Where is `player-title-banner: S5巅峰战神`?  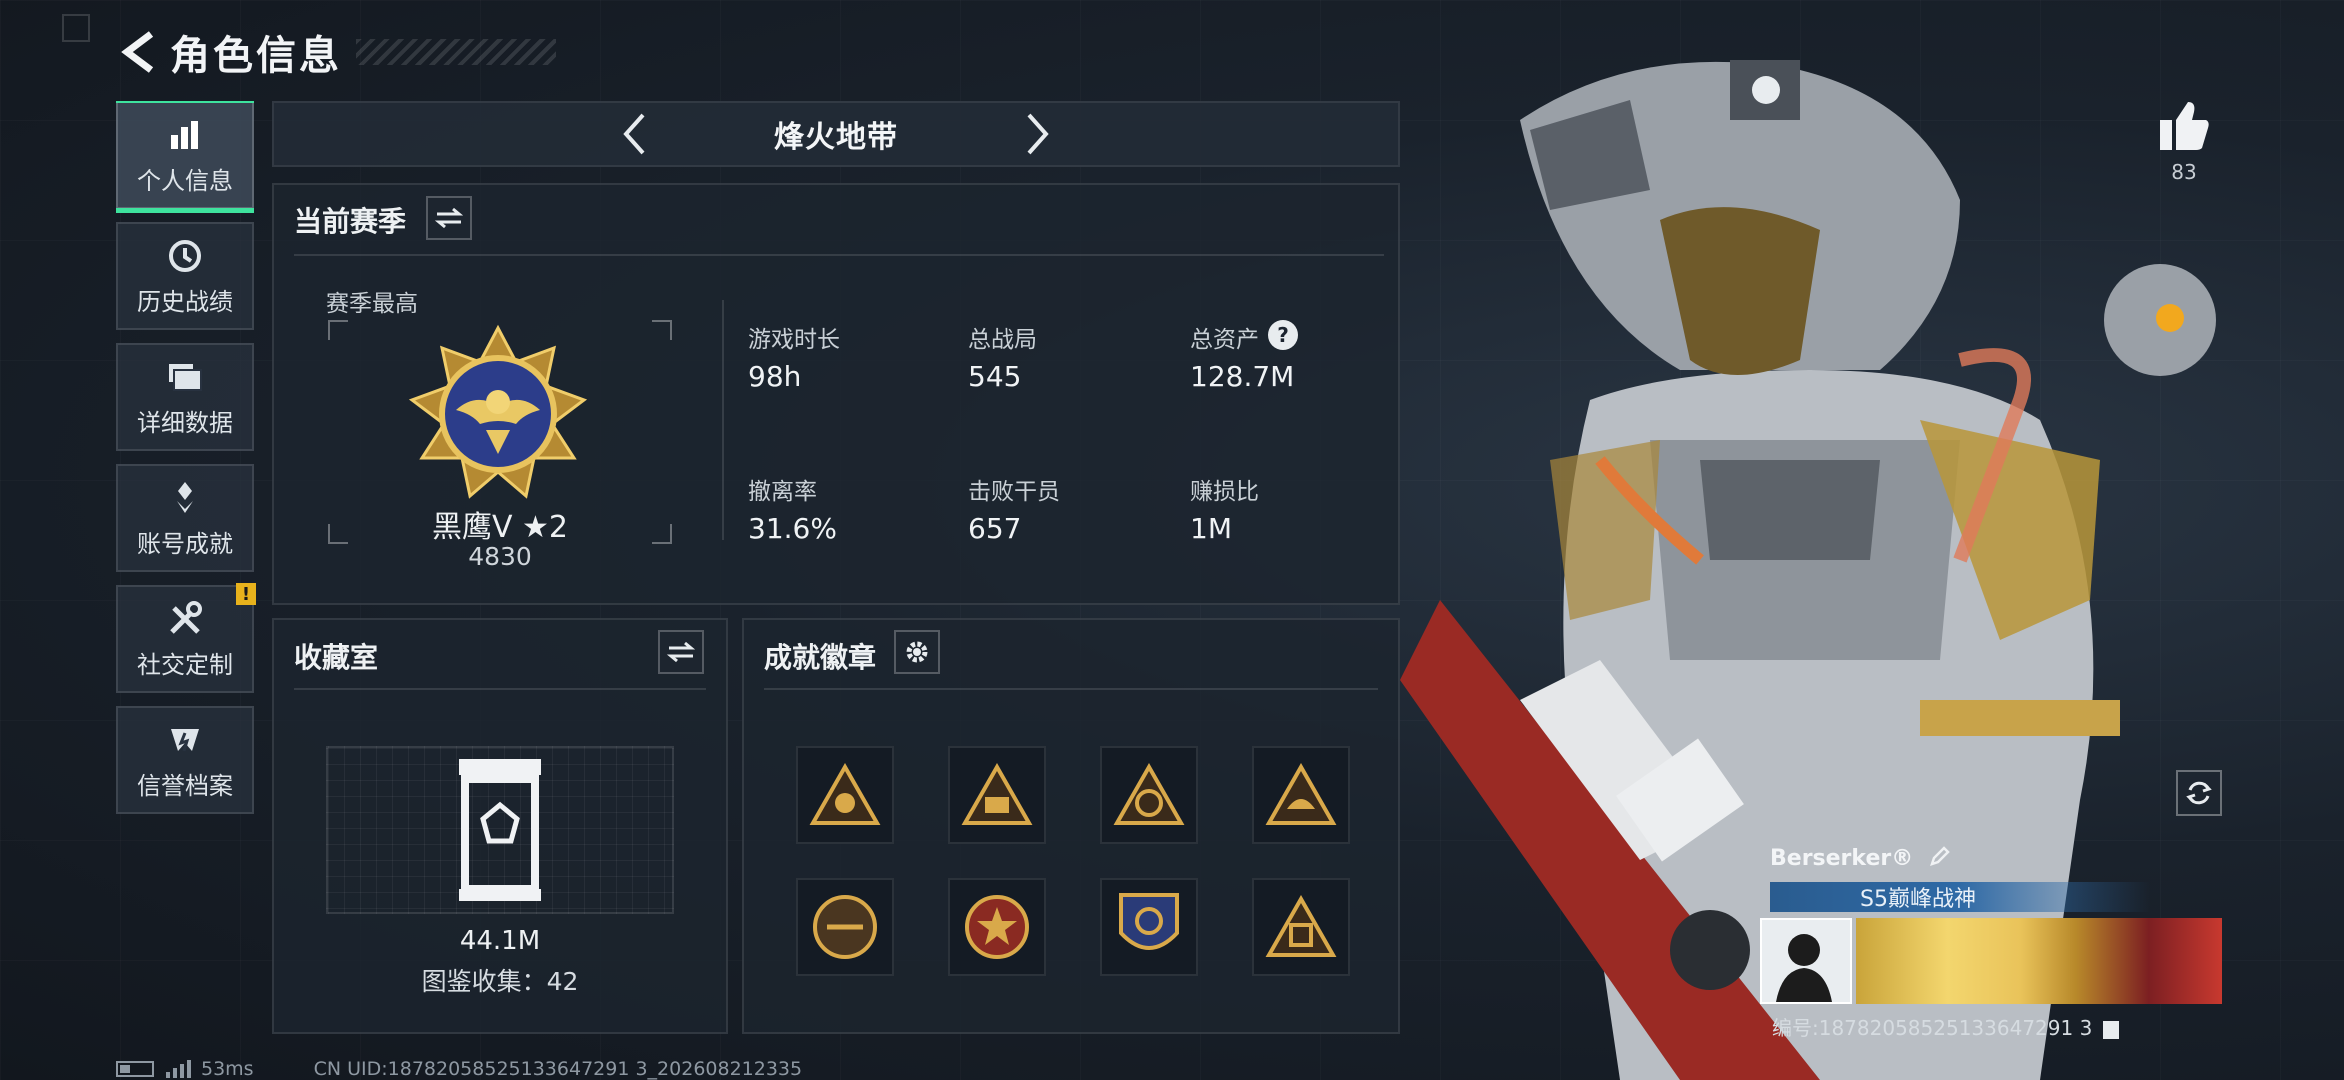
player-title-banner: S5巅峰战神 is located at coordinates (1960, 897).